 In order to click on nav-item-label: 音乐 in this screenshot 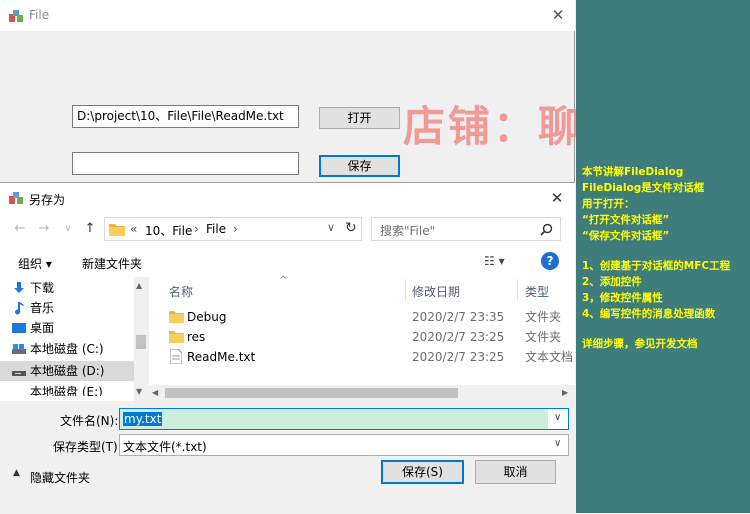, I will do `click(42, 308)`.